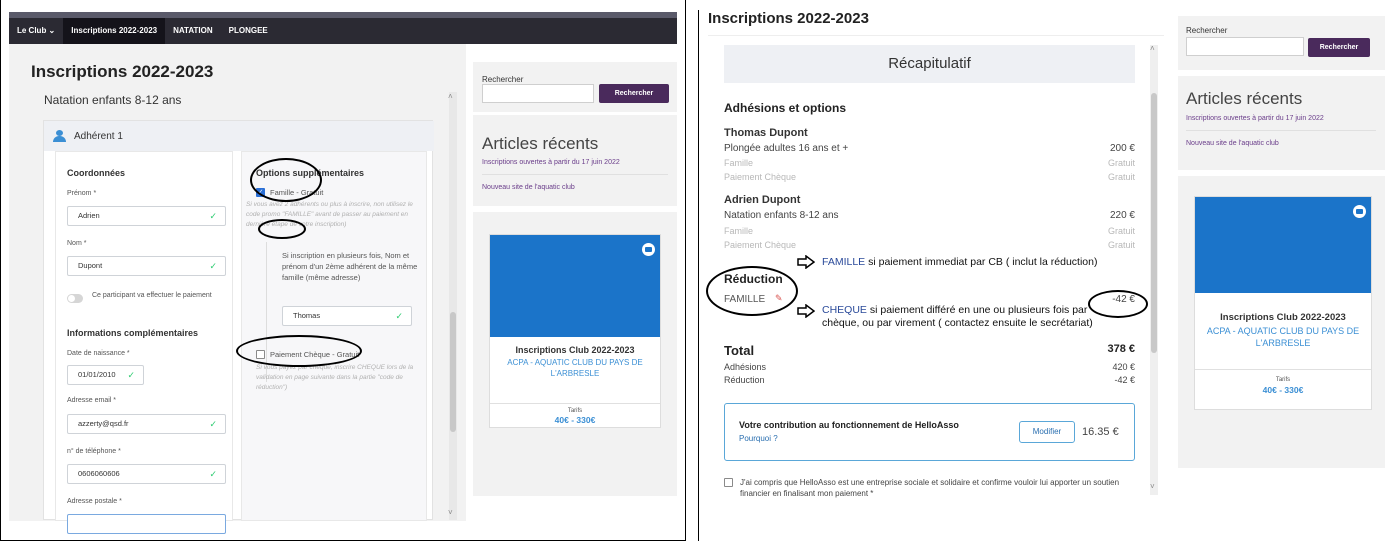 The width and height of the screenshot is (1393, 541). What do you see at coordinates (929, 64) in the screenshot?
I see `recap-header: Récapitulatif` at bounding box center [929, 64].